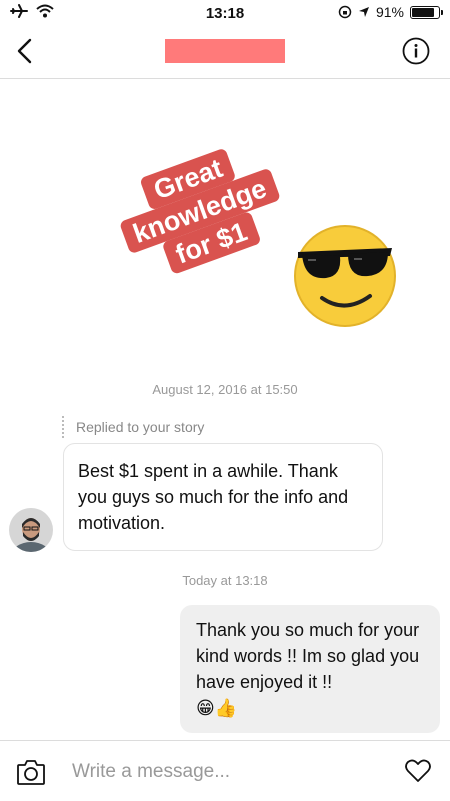 Image resolution: width=450 pixels, height=801 pixels. I want to click on message-composer, so click(225, 770).